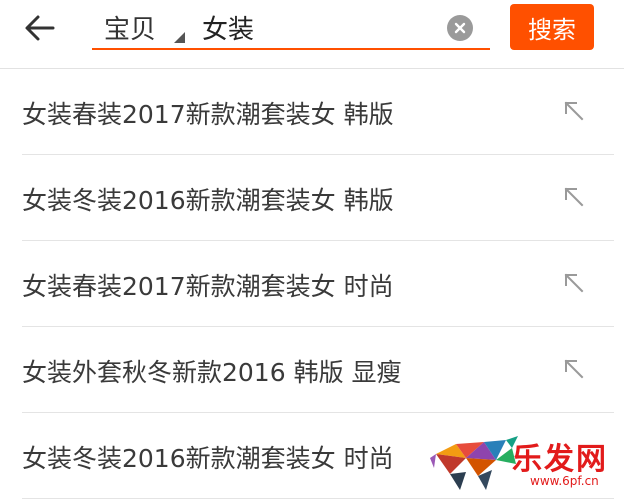  I want to click on search-box: 宝贝, so click(291, 27).